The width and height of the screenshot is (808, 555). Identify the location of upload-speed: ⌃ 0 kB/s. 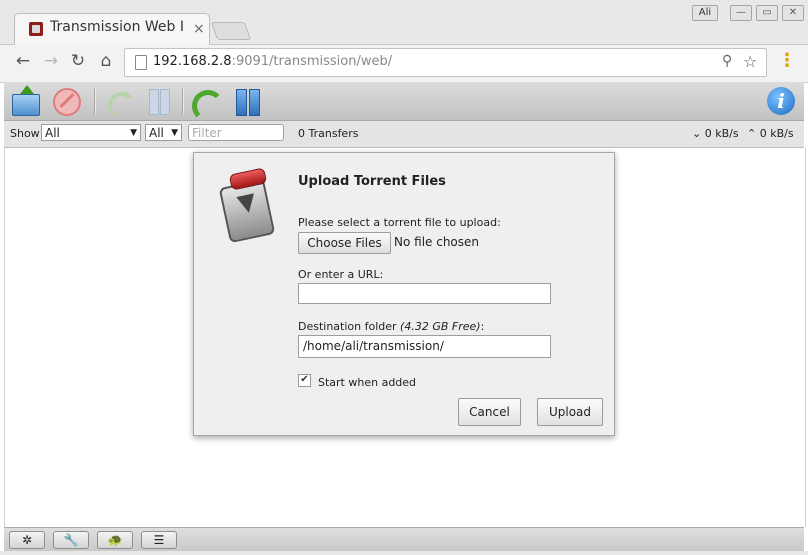
(770, 133).